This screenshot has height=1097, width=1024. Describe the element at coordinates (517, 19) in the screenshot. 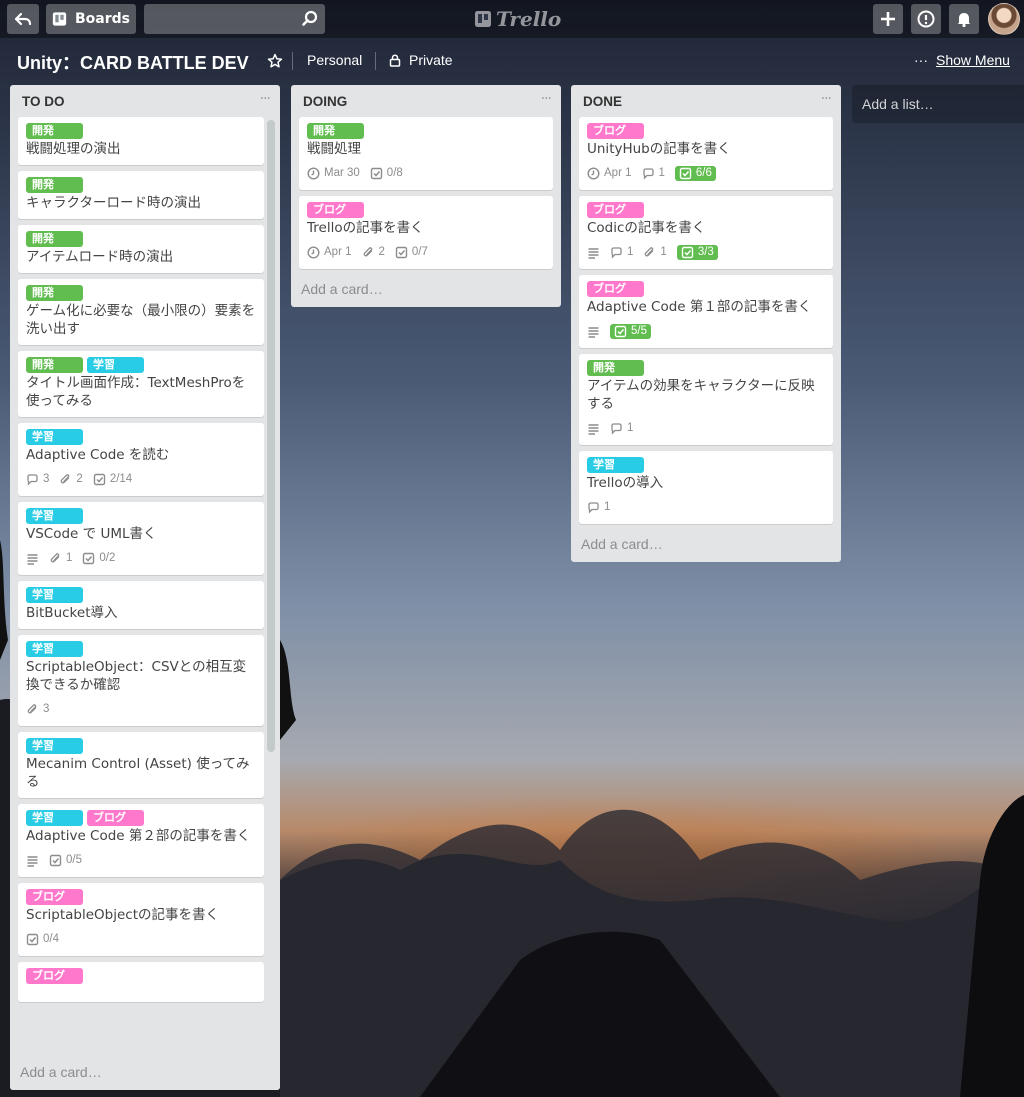

I see `trello-logo: Trello` at that location.